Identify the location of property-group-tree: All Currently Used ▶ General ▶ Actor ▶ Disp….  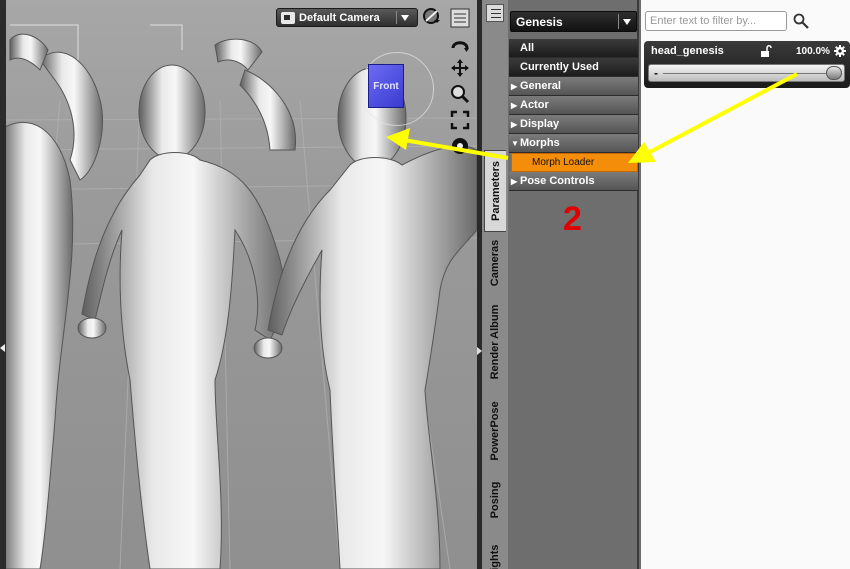
(573, 115).